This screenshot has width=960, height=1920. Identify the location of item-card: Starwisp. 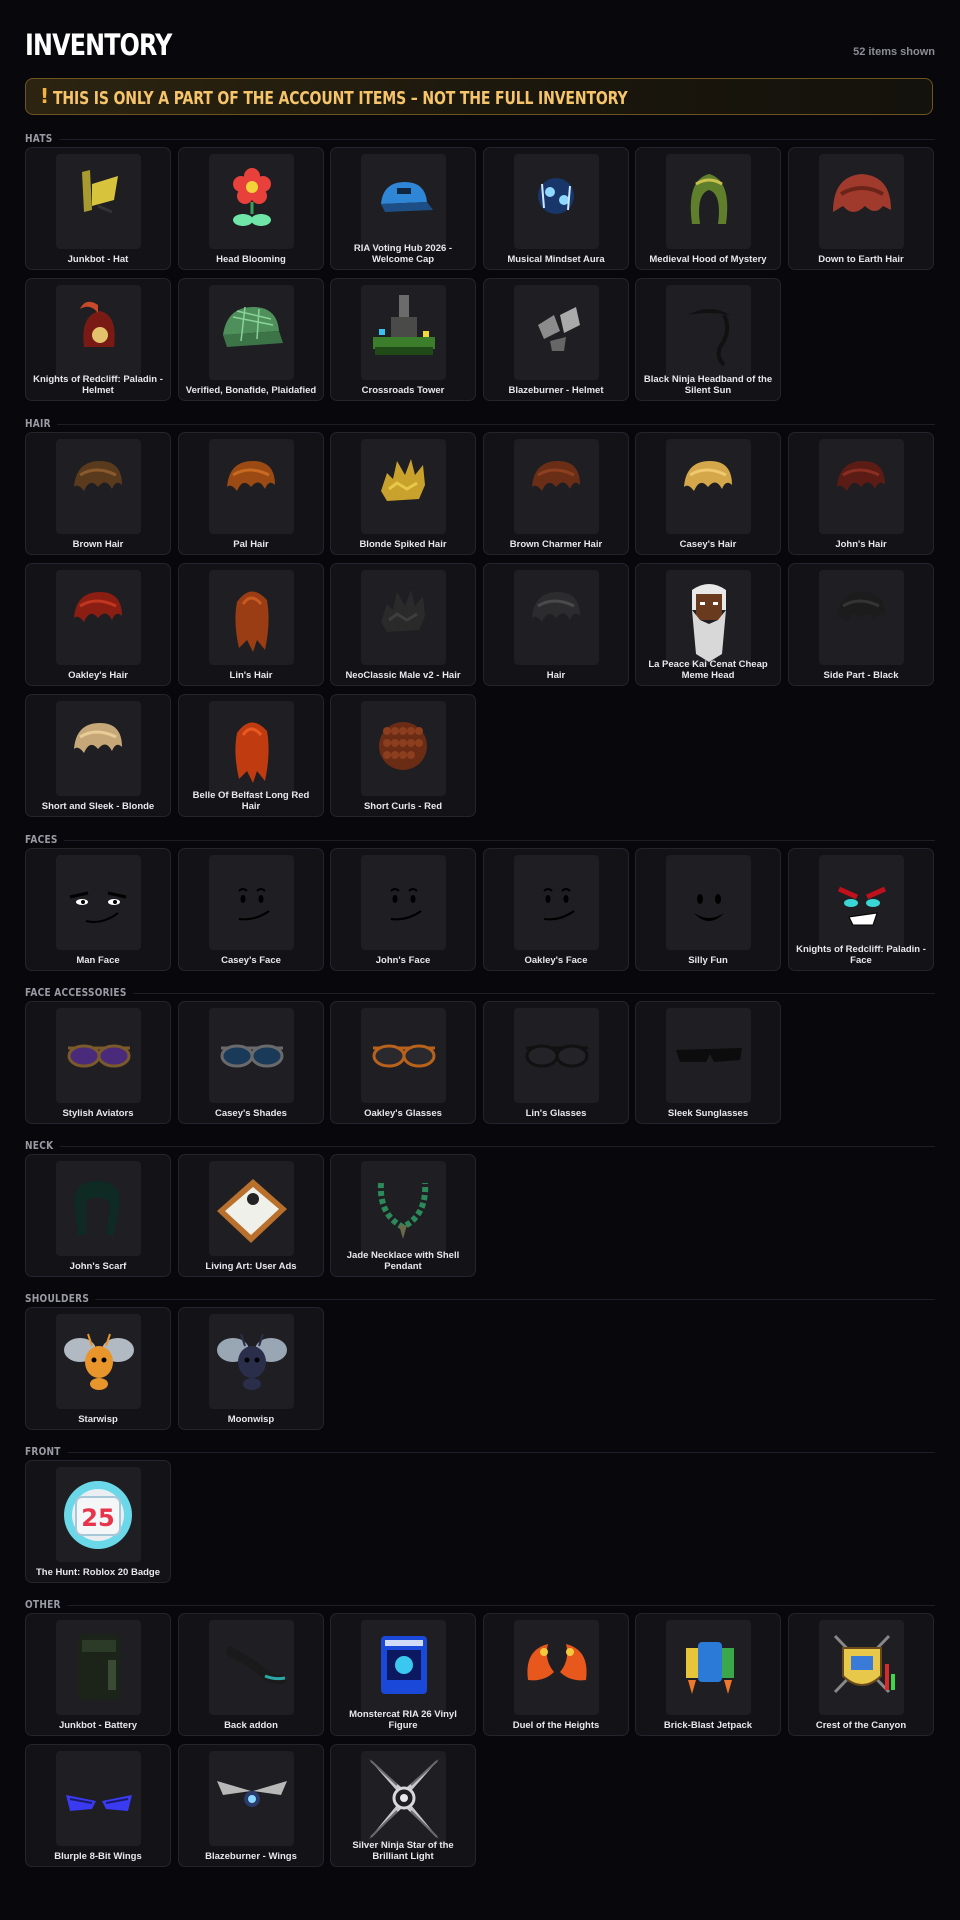
(98, 1368).